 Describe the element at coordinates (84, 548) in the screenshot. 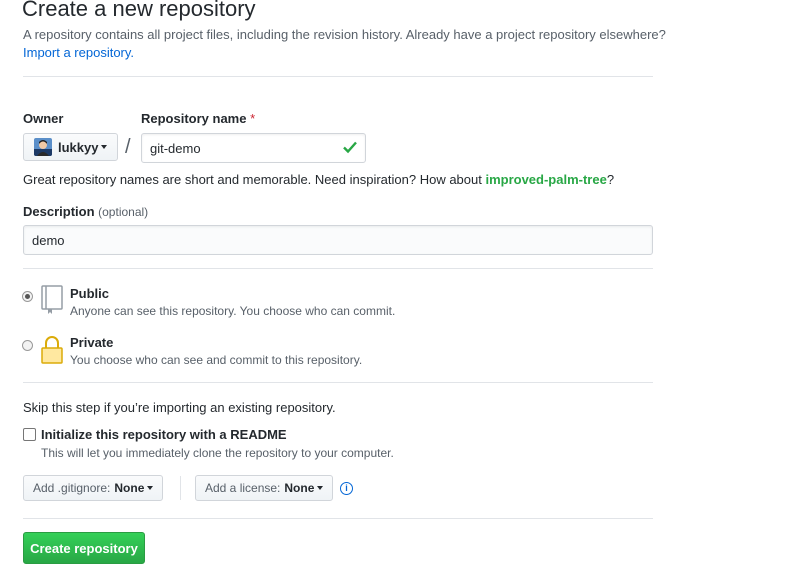

I see `create-repository-button: Create repository` at that location.